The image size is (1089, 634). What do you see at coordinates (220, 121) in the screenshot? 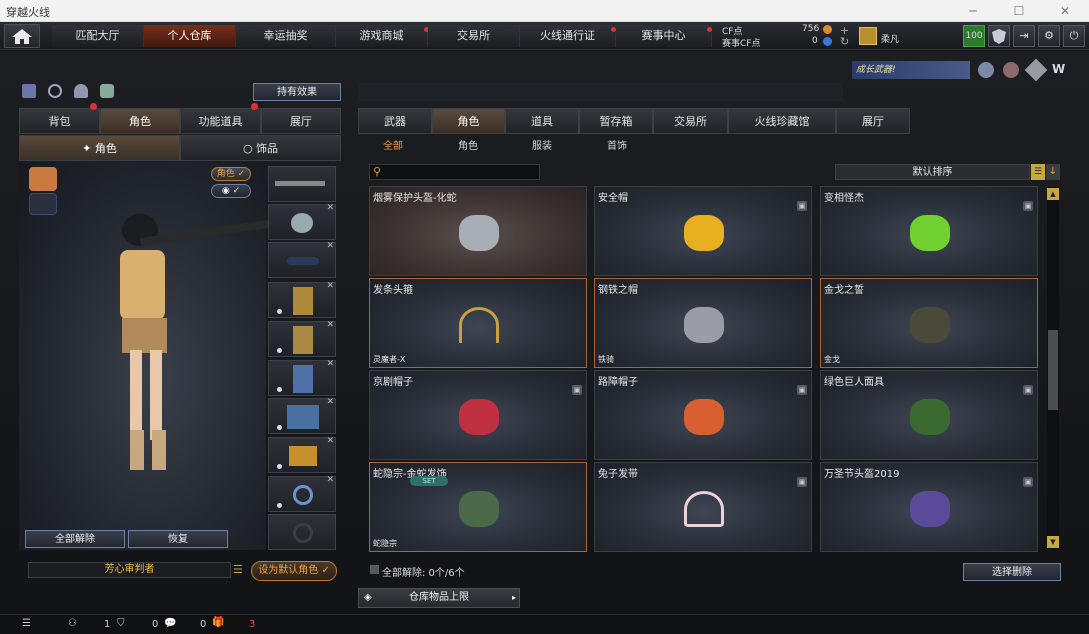
I see `left-tab-function-items: 功能道具` at bounding box center [220, 121].